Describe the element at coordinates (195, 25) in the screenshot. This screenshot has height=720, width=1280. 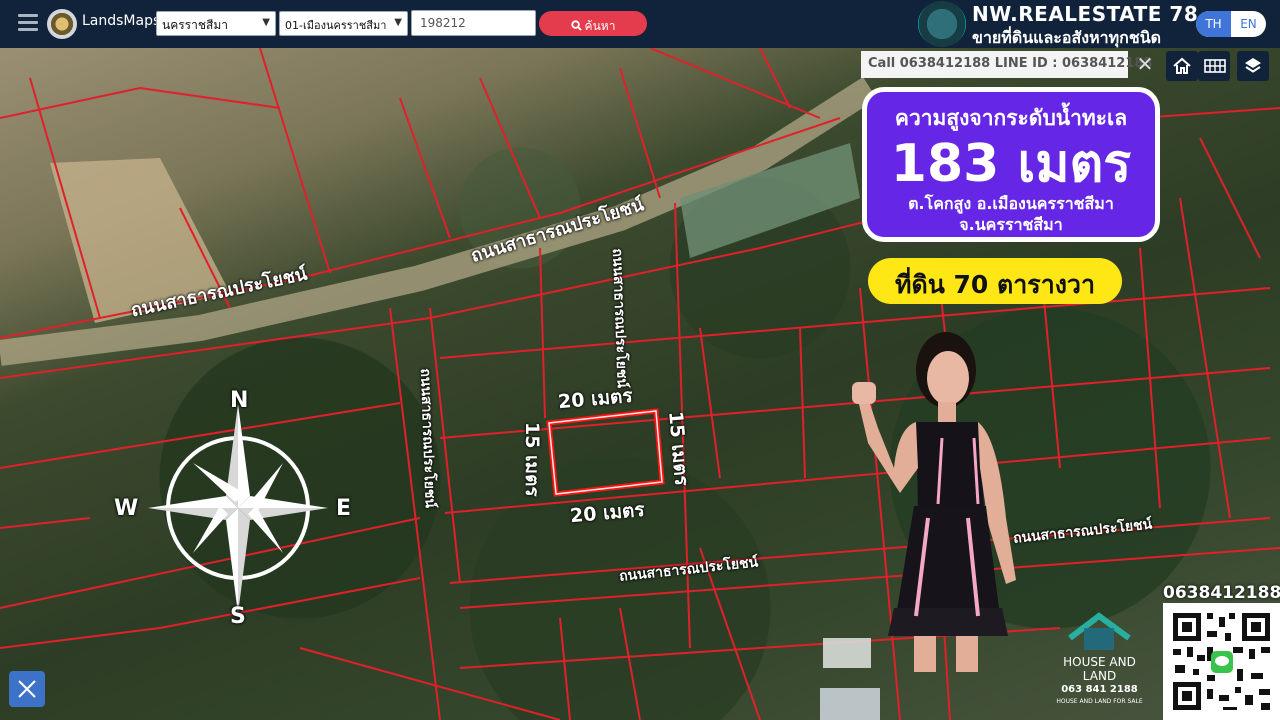
I see `province-select-value: นครราชสีมา` at that location.